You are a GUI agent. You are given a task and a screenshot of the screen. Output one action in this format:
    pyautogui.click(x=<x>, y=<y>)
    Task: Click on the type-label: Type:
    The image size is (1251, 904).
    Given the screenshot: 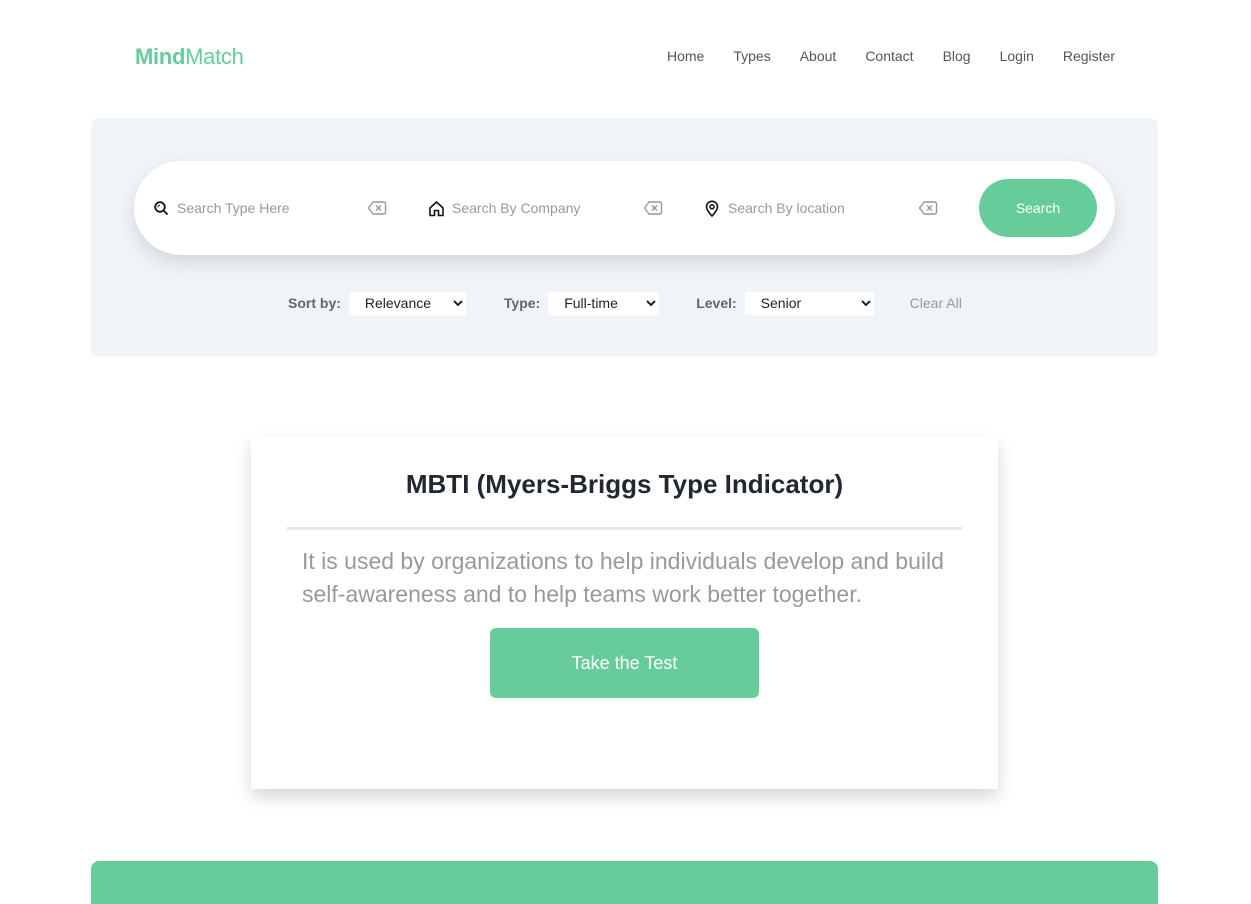 What is the action you would take?
    pyautogui.click(x=522, y=303)
    